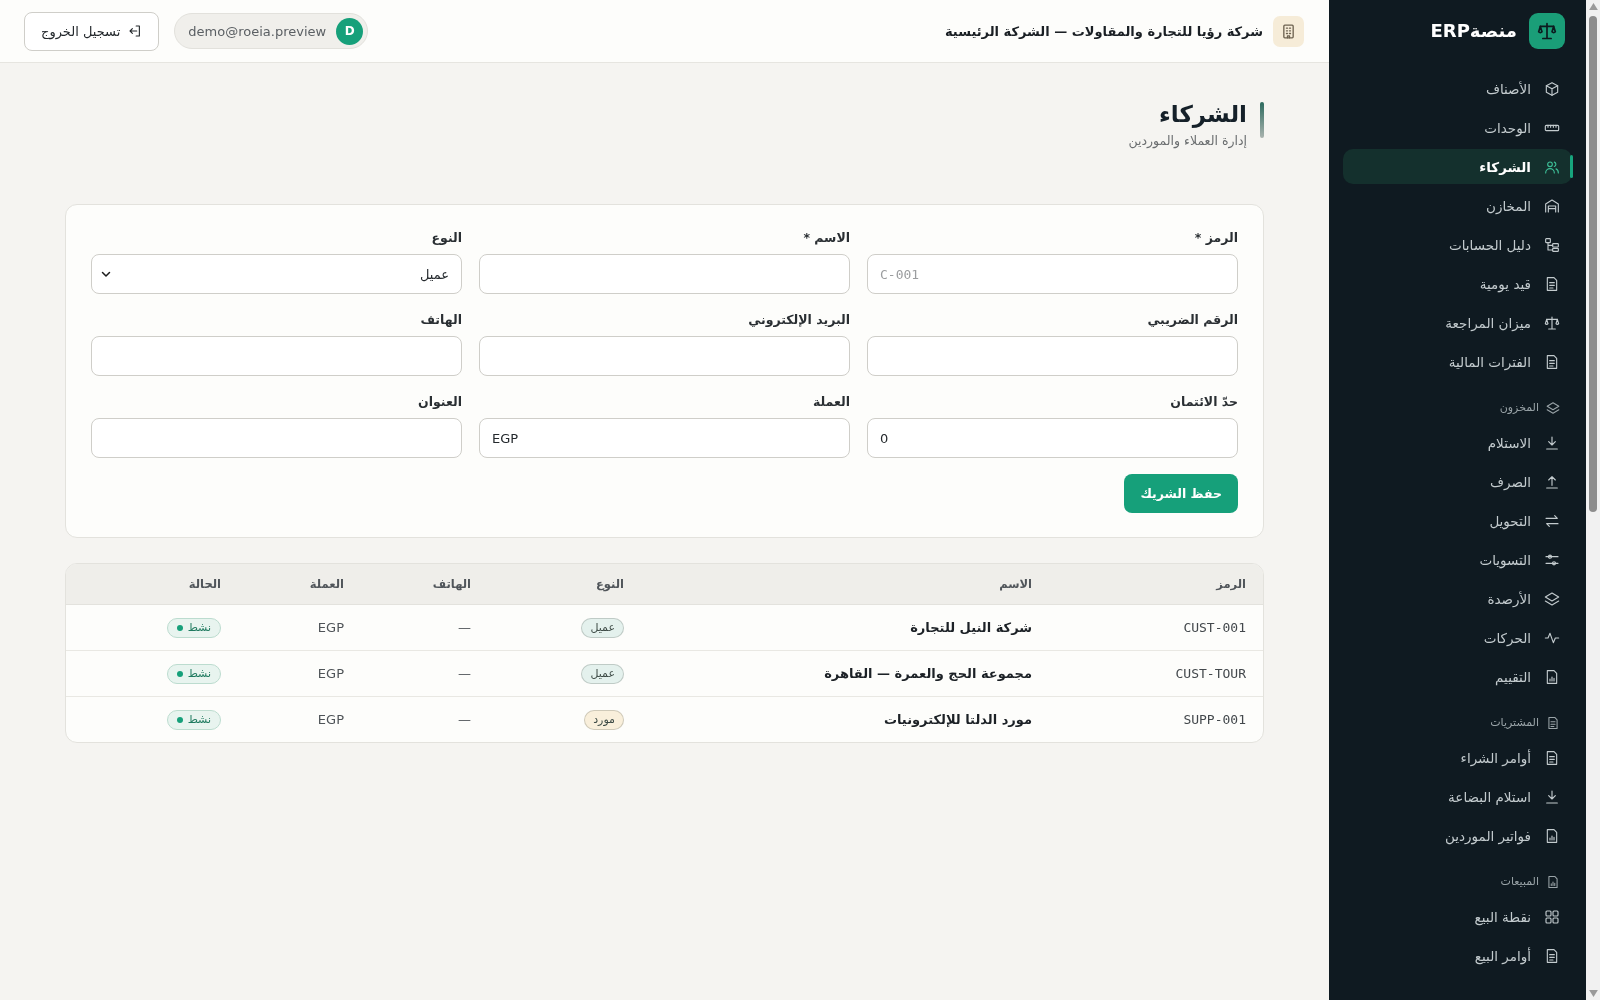  Describe the element at coordinates (1203, 401) in the screenshot. I see `field-label: حدّ الائتمان` at that location.